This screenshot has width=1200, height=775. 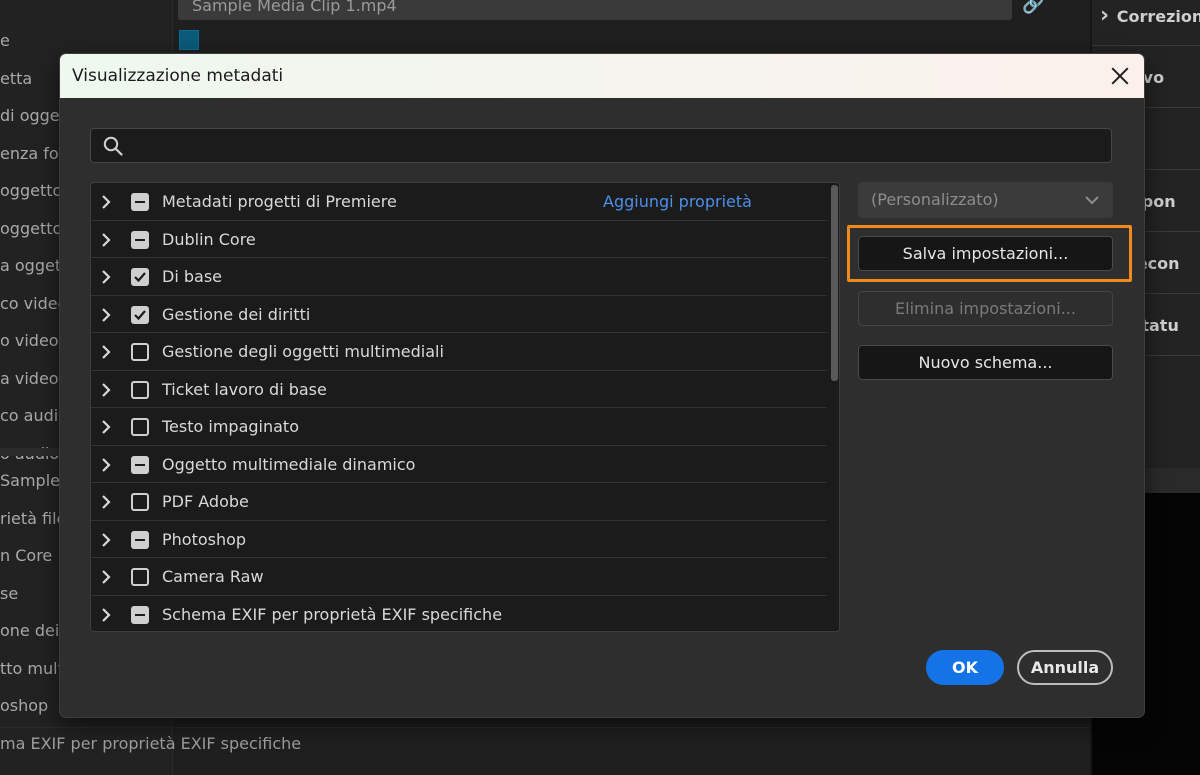 What do you see at coordinates (204, 539) in the screenshot?
I see `schema-label: Photoshop` at bounding box center [204, 539].